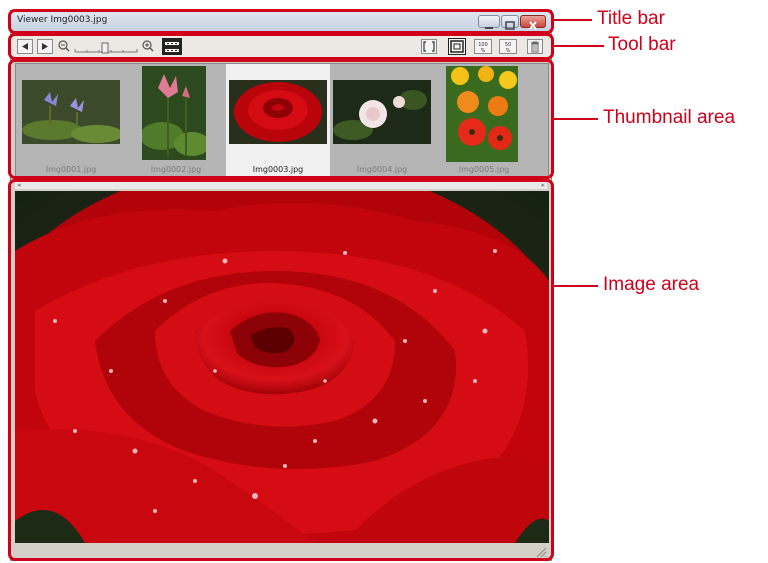 Image resolution: width=768 pixels, height=563 pixels. I want to click on title-bar-highlight, so click(281, 21).